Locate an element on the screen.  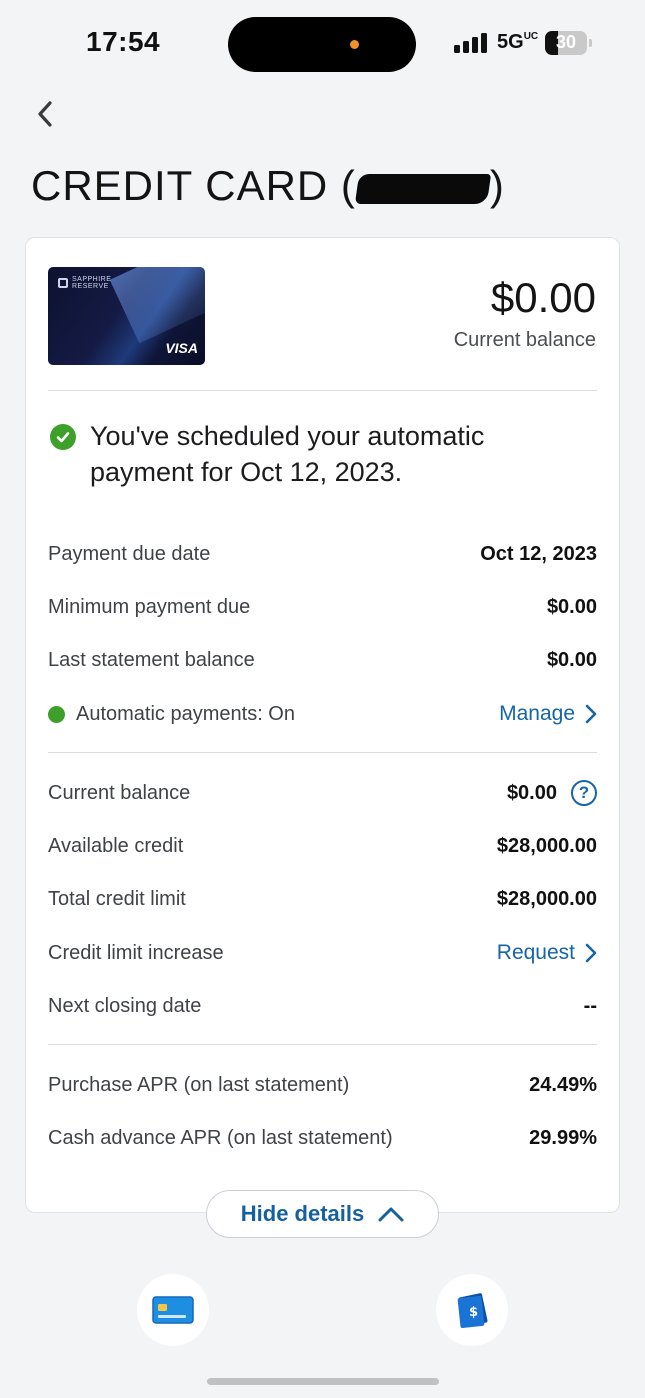
bill-pay-action-button: $ is located at coordinates (472, 1310).